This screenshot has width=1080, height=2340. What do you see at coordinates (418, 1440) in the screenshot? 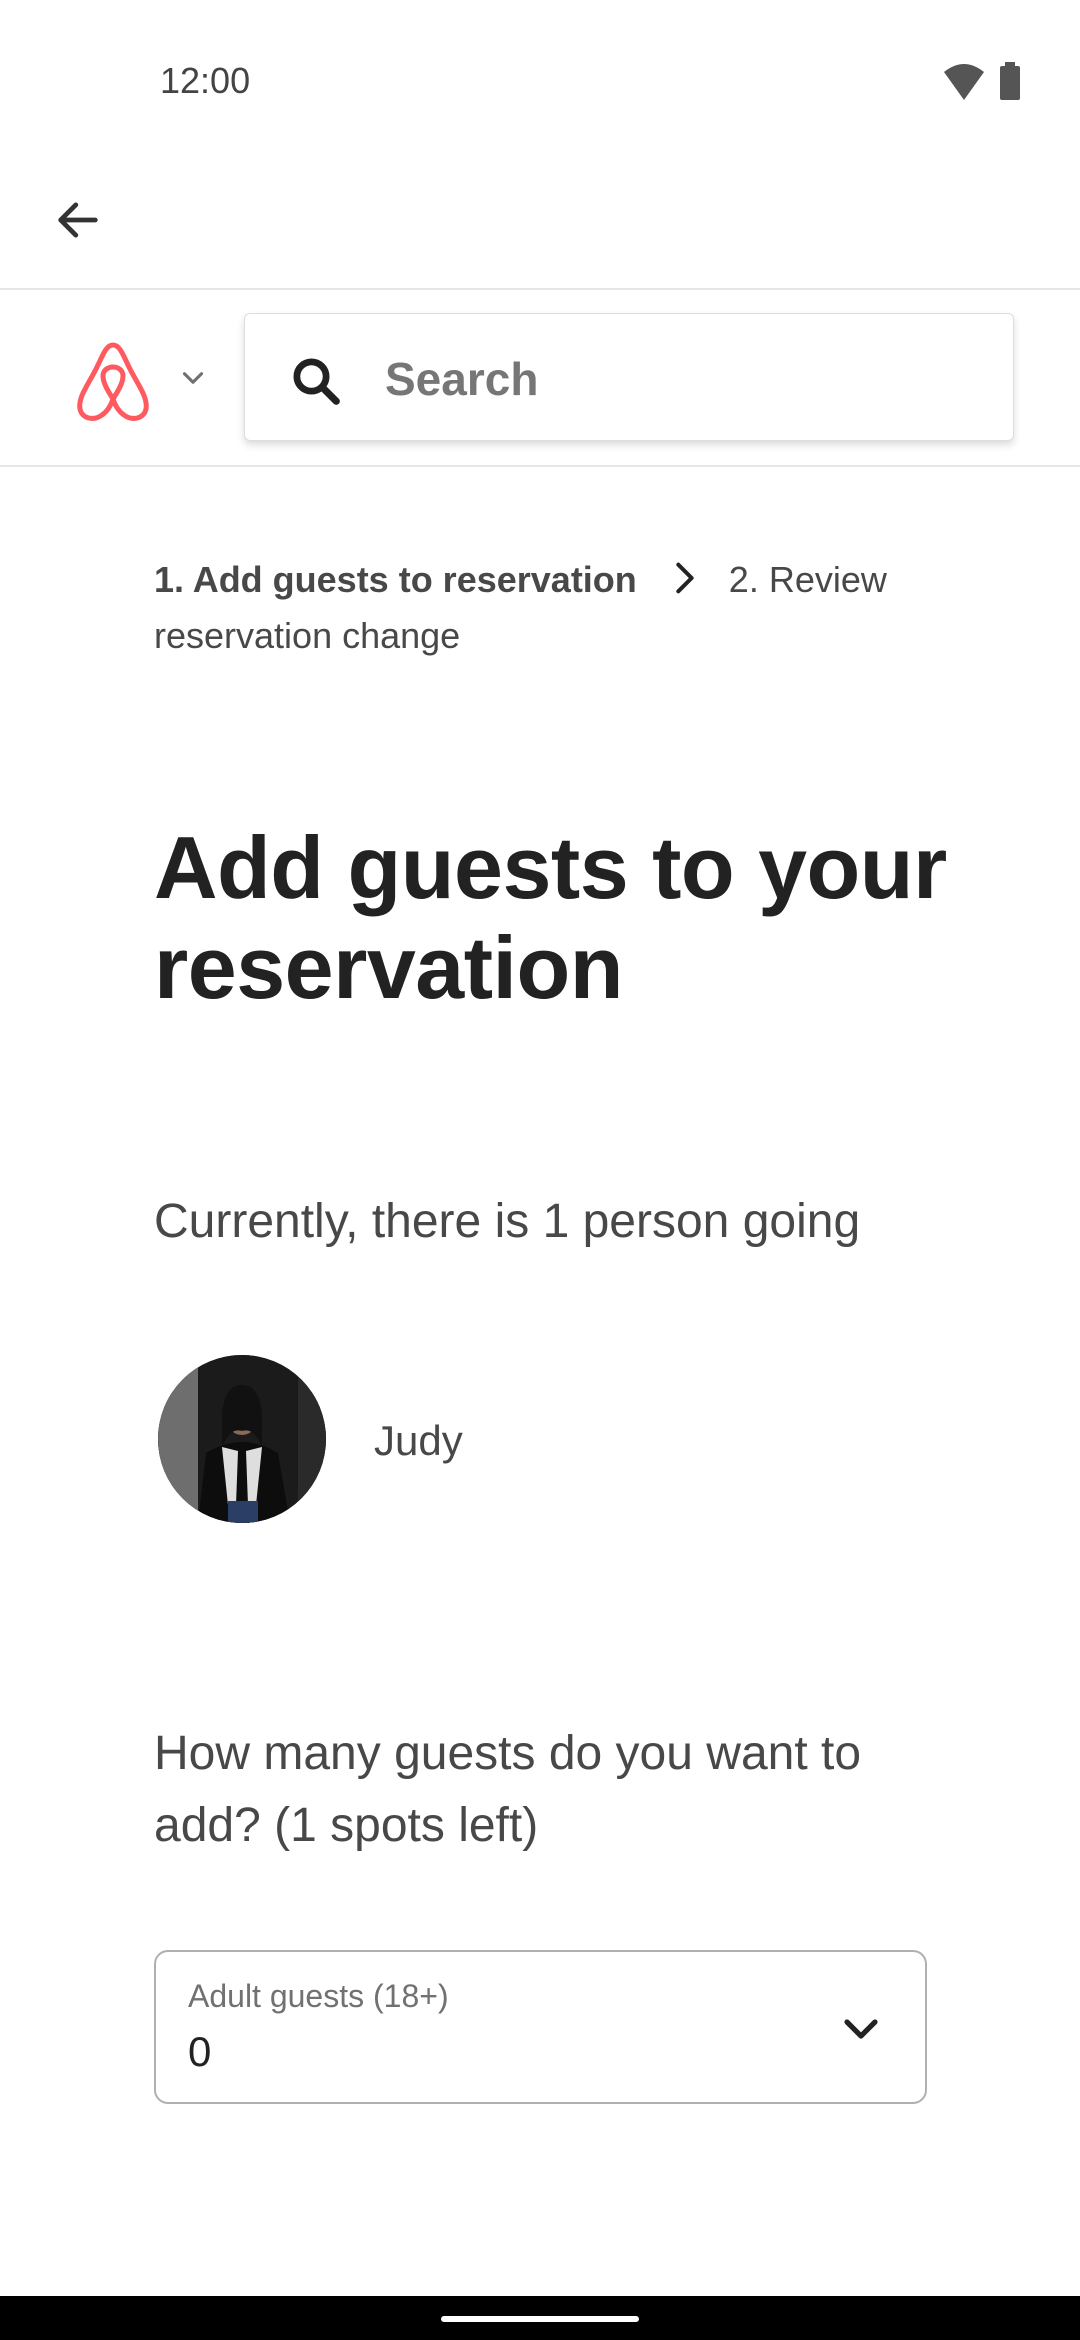
I see `guest-name: Judy` at bounding box center [418, 1440].